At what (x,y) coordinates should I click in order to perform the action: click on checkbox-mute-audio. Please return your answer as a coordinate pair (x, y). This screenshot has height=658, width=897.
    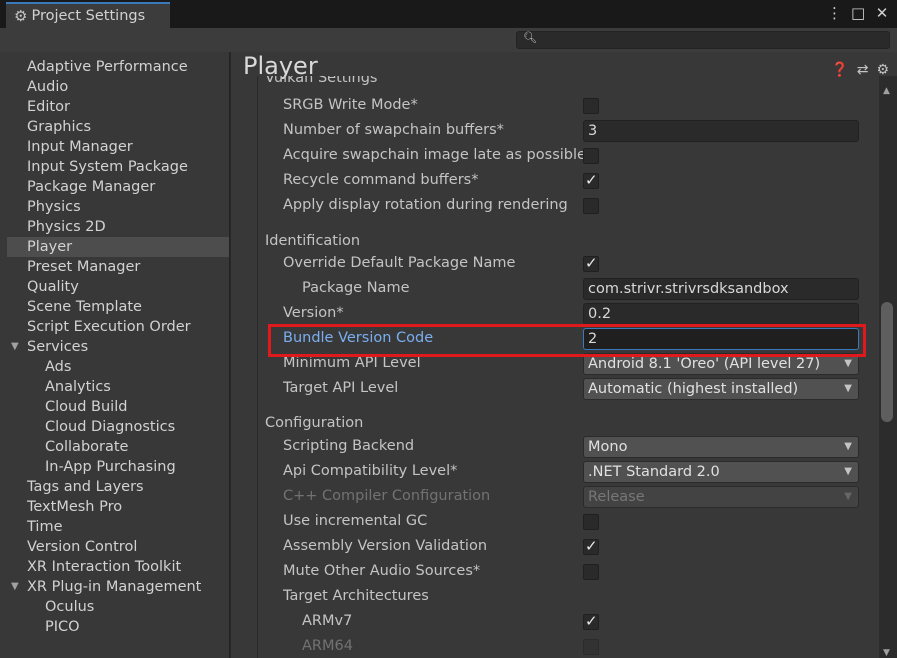
    Looking at the image, I should click on (591, 572).